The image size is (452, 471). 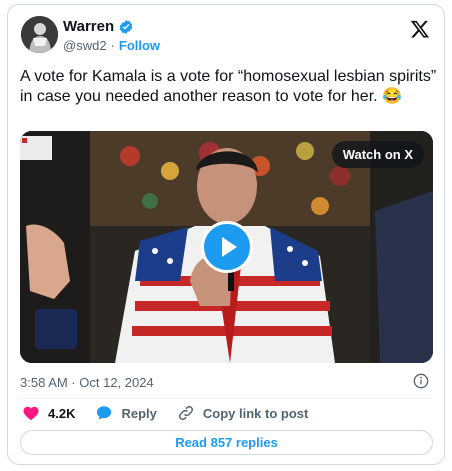 I want to click on like-count: 4.2K, so click(x=62, y=413).